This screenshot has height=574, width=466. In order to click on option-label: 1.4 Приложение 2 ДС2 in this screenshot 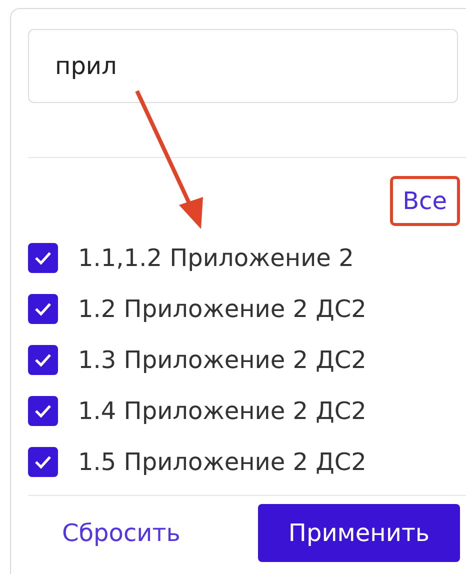, I will do `click(222, 410)`.